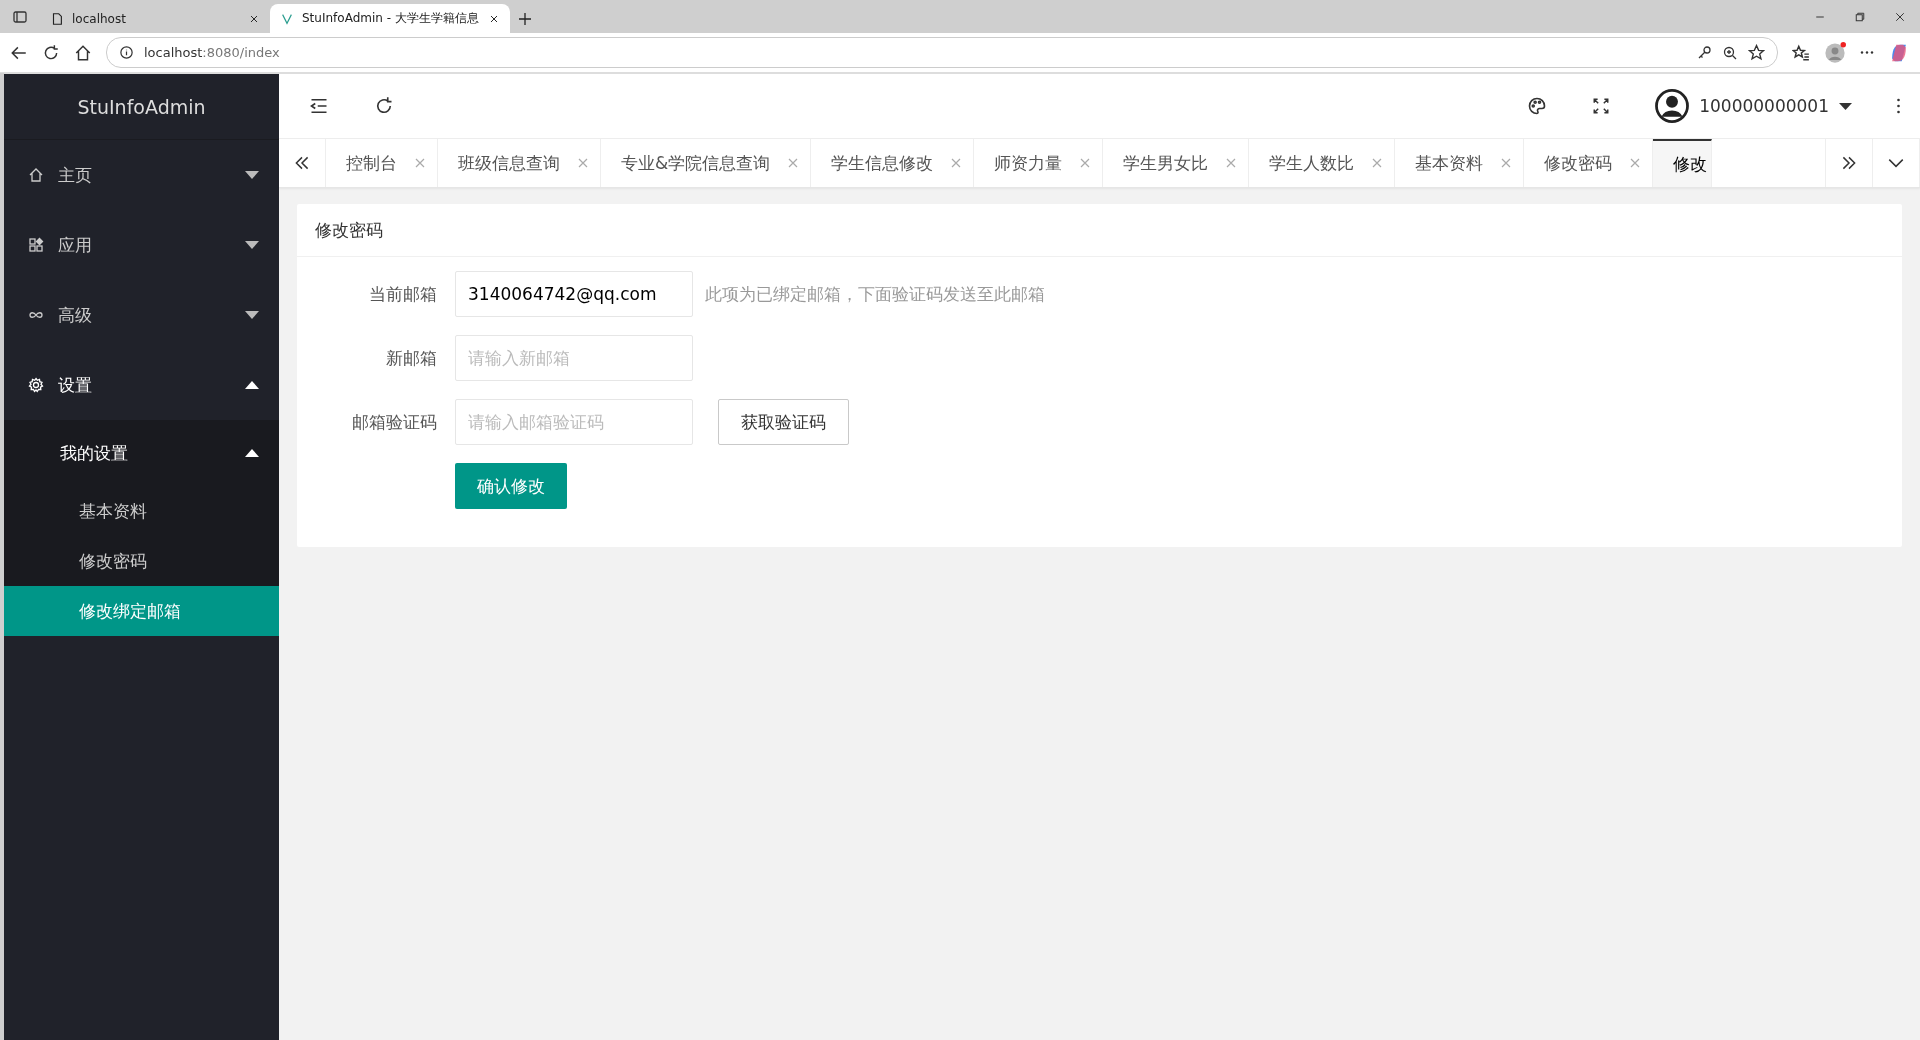  Describe the element at coordinates (51, 52) in the screenshot. I see `reload-icon` at that location.